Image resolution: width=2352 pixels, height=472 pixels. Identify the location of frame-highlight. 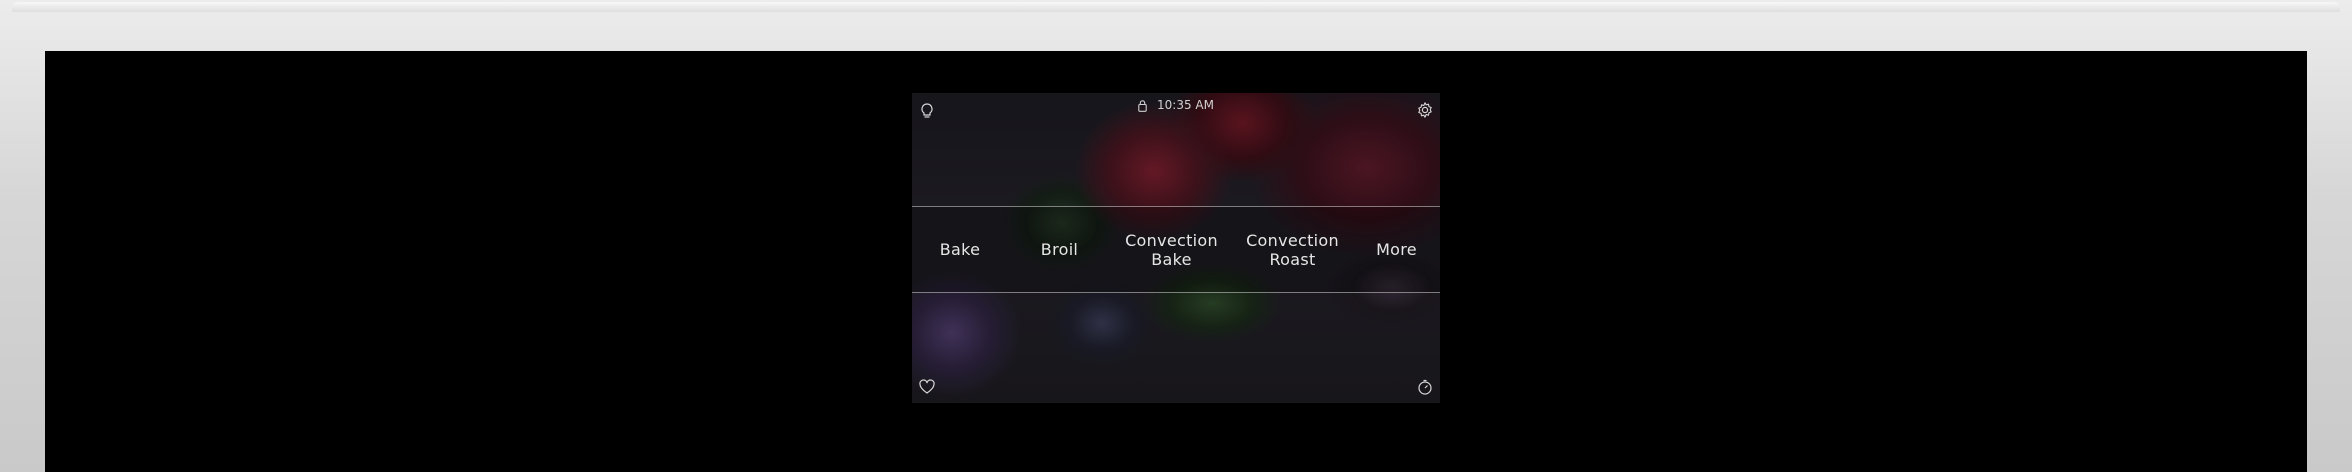
(1176, 7).